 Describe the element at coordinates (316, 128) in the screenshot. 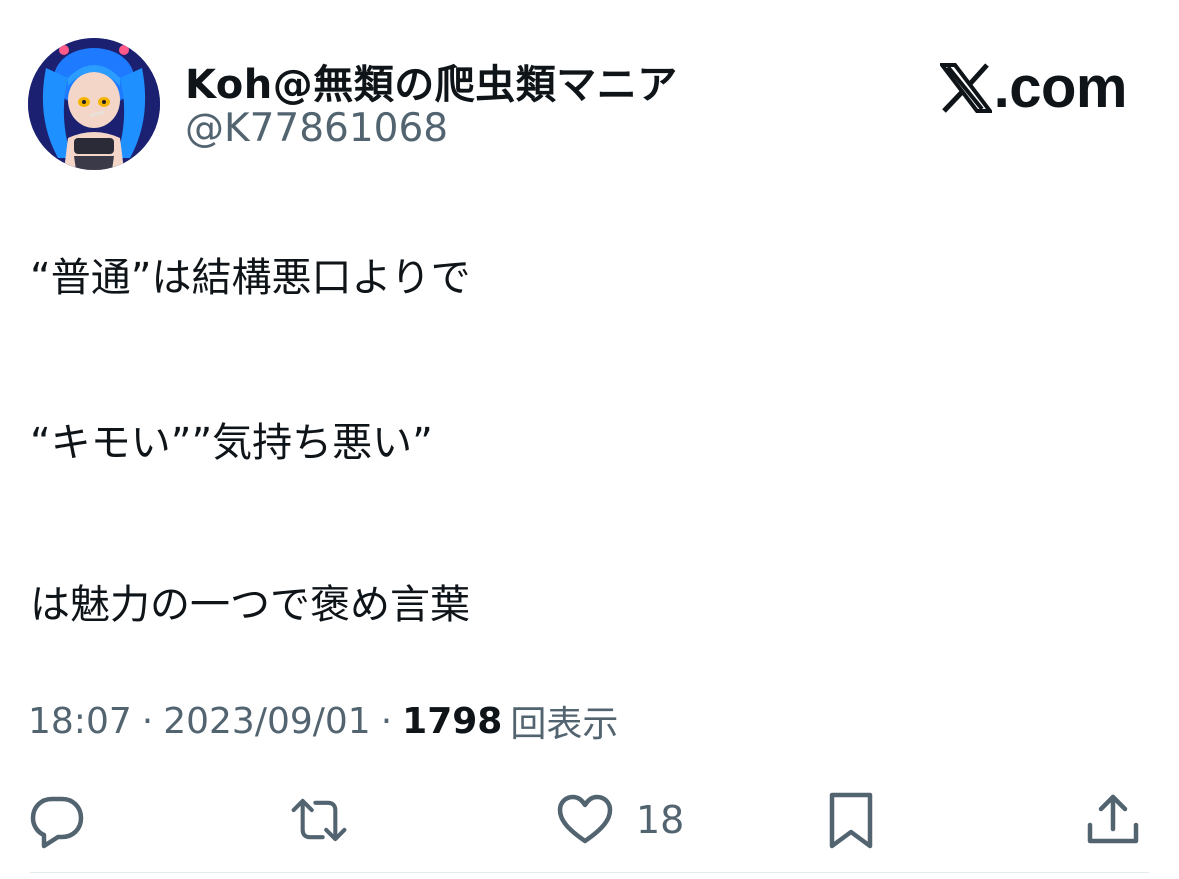

I see `user-handle: @K77861068` at that location.